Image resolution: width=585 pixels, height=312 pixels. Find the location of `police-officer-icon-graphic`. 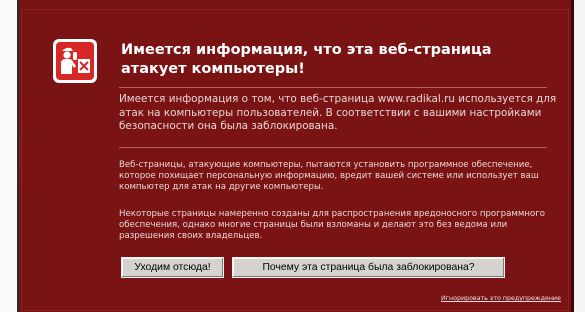

police-officer-icon-graphic is located at coordinates (75, 61).